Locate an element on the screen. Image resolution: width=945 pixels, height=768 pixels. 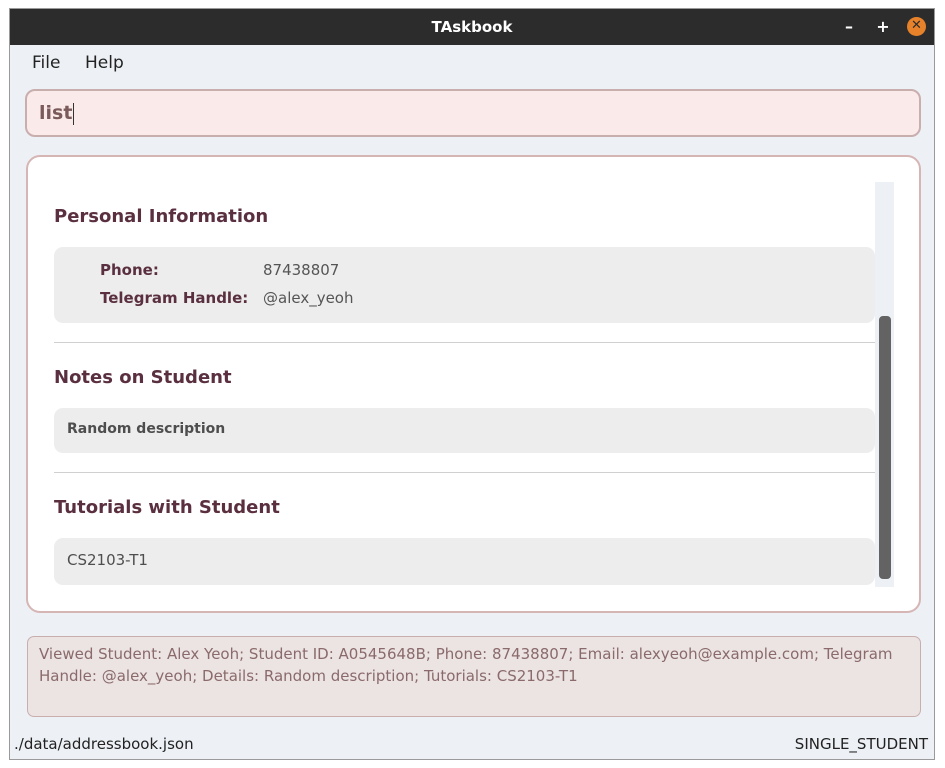
phone-value: 87438807 is located at coordinates (301, 270).